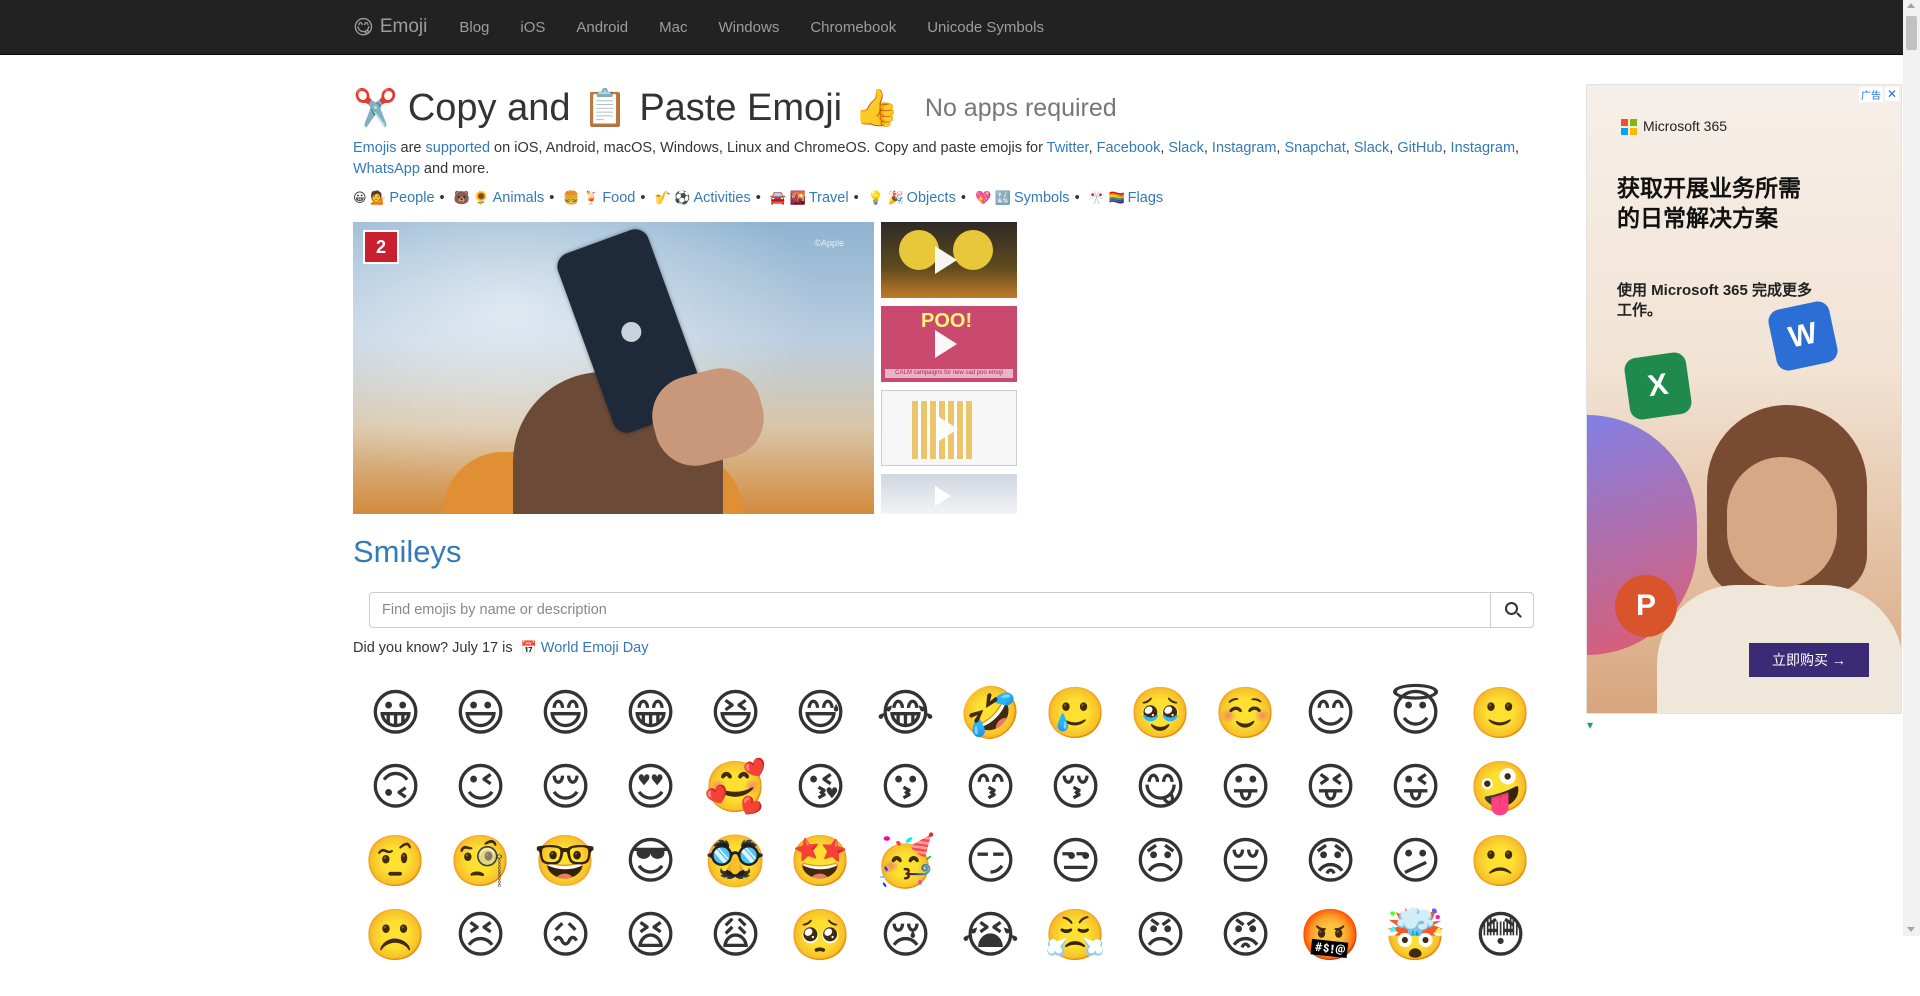 The image size is (1920, 996). What do you see at coordinates (735, 935) in the screenshot?
I see `emoji-item: 😩` at bounding box center [735, 935].